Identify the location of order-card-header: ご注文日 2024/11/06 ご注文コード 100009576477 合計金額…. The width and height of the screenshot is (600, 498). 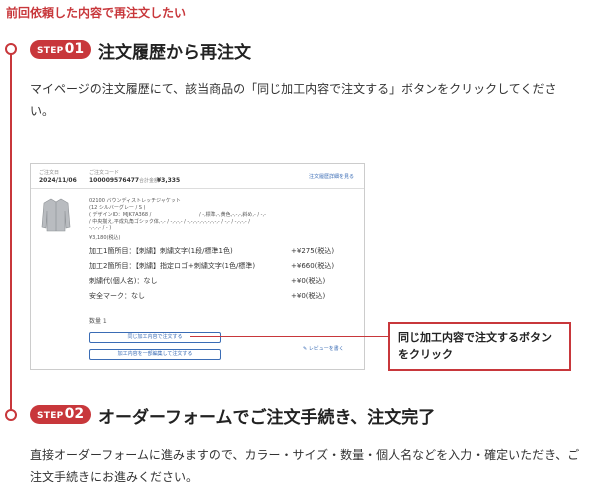
(197, 176).